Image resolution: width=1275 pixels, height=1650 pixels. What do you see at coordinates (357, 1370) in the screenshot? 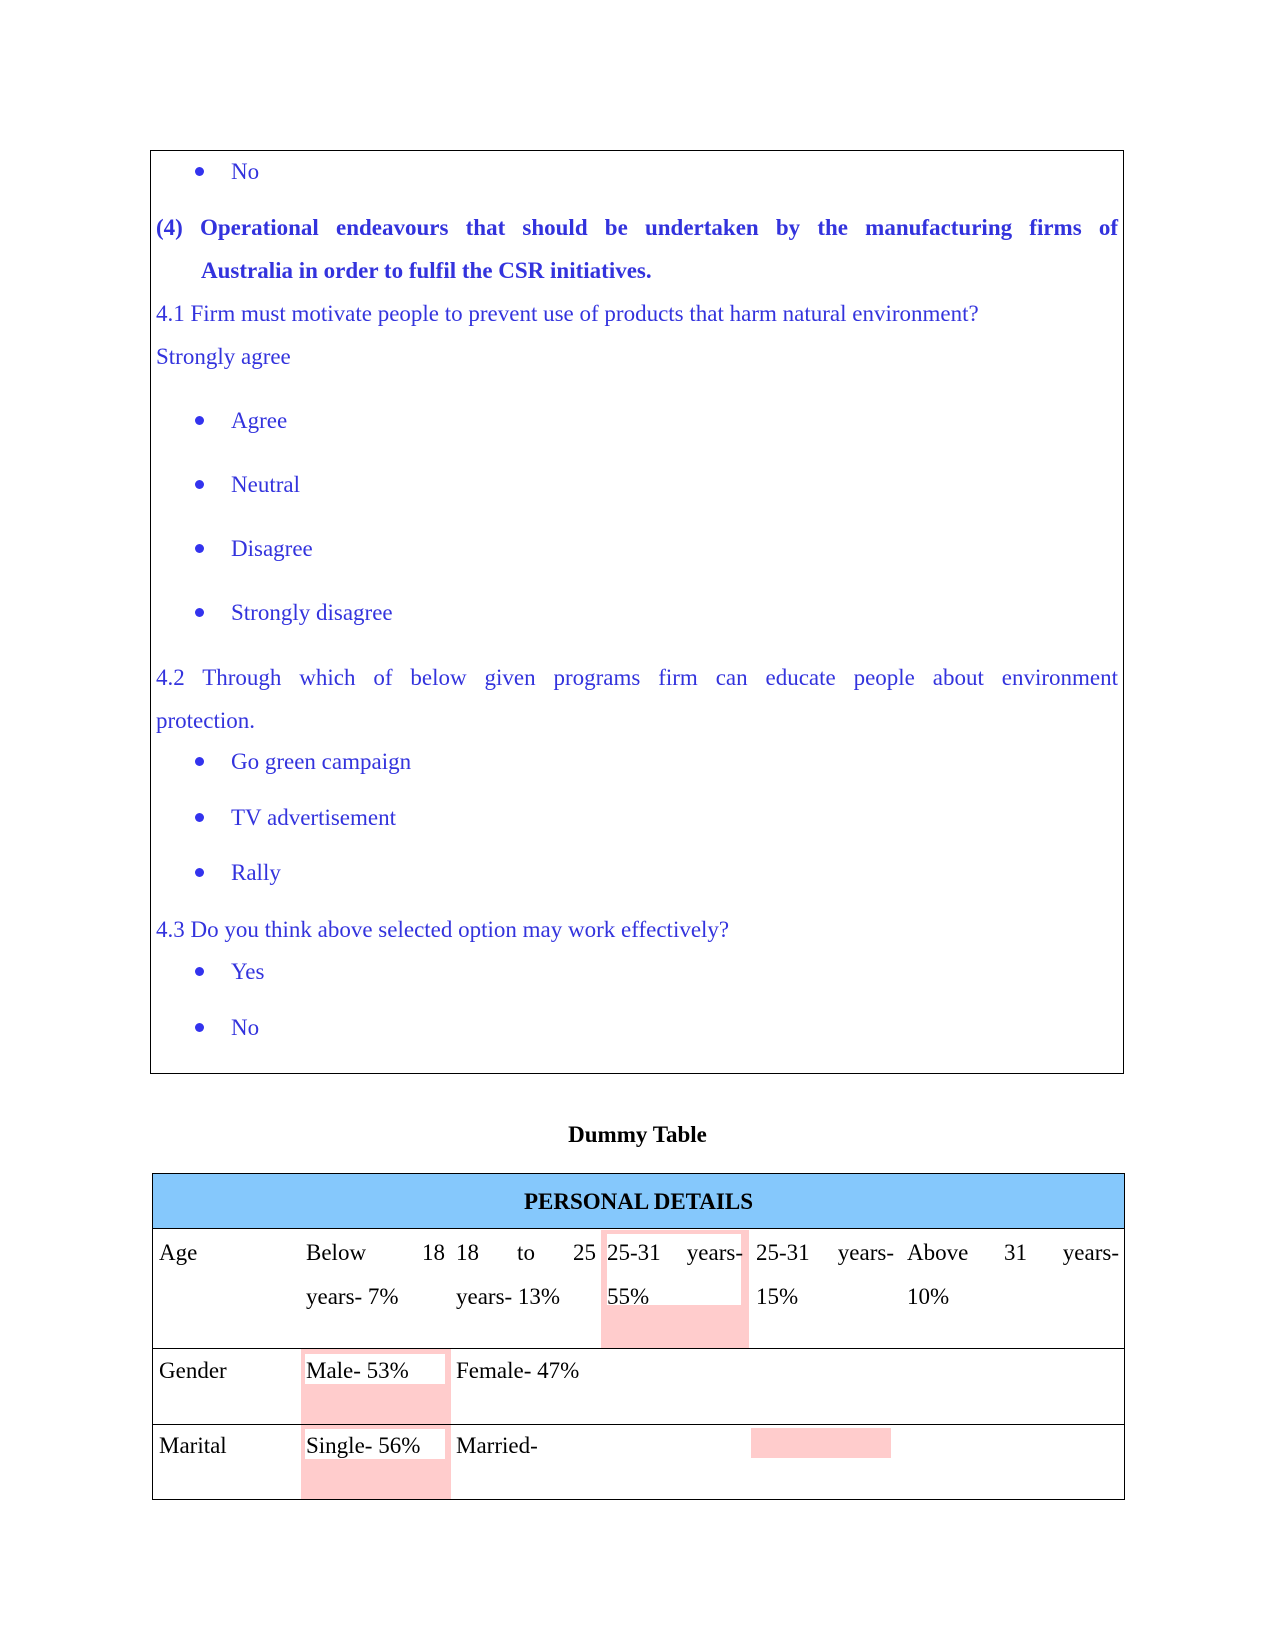
I see `gender-male: Male- 53%` at bounding box center [357, 1370].